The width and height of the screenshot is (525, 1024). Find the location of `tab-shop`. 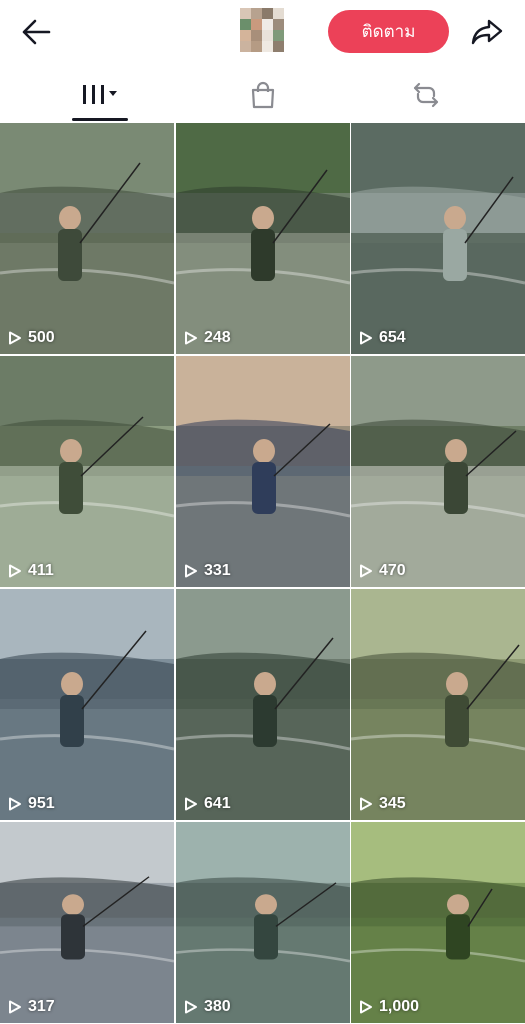

tab-shop is located at coordinates (262, 94).